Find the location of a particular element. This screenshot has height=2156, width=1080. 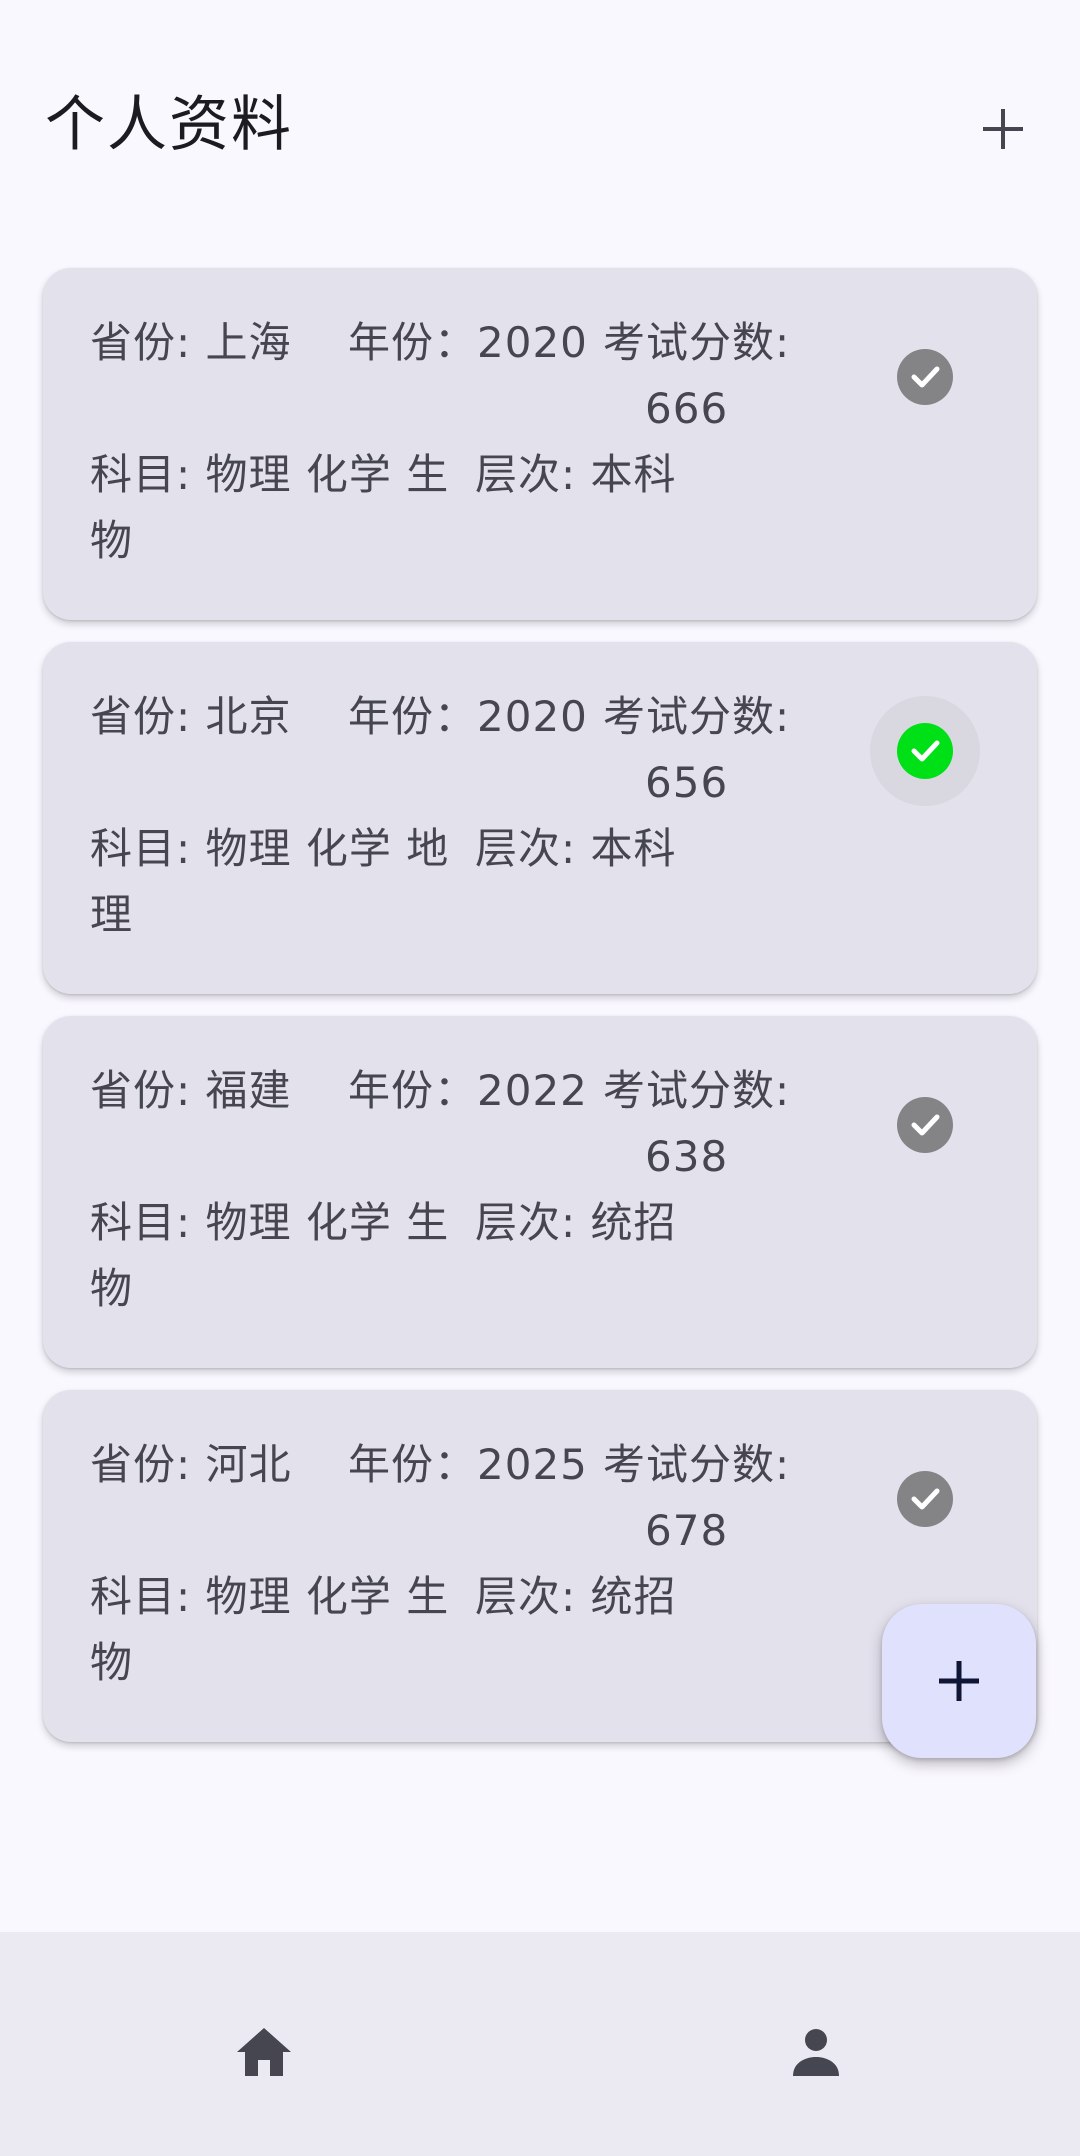

add-fab-button is located at coordinates (959, 1681).